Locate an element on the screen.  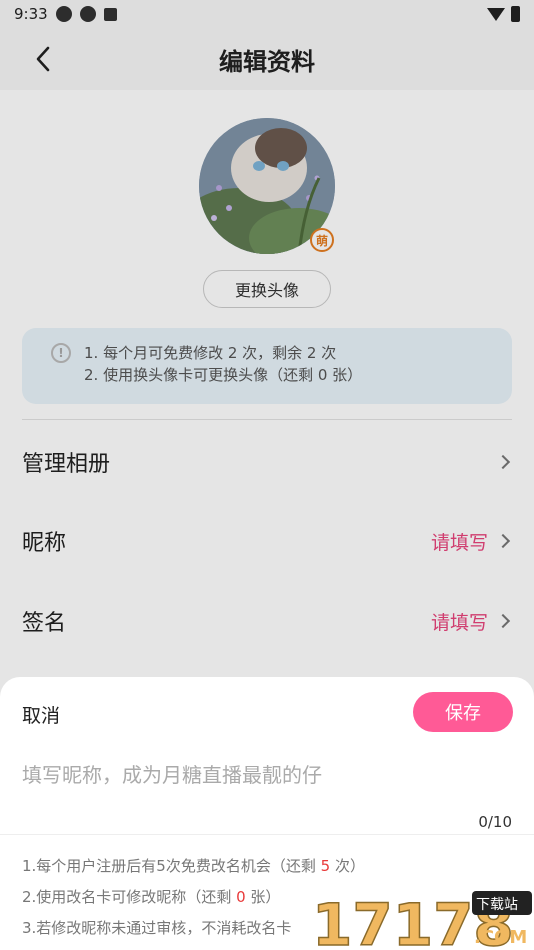
remaining-count: 5 is located at coordinates (325, 866).